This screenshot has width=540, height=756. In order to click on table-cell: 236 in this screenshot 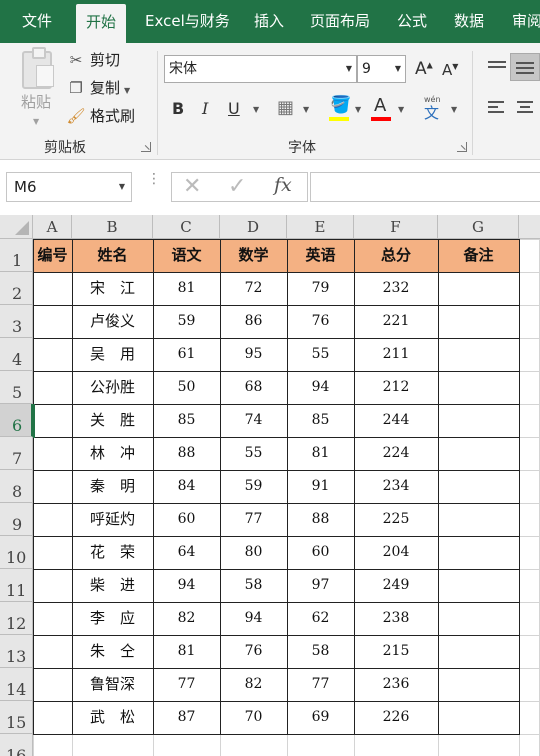, I will do `click(396, 684)`.